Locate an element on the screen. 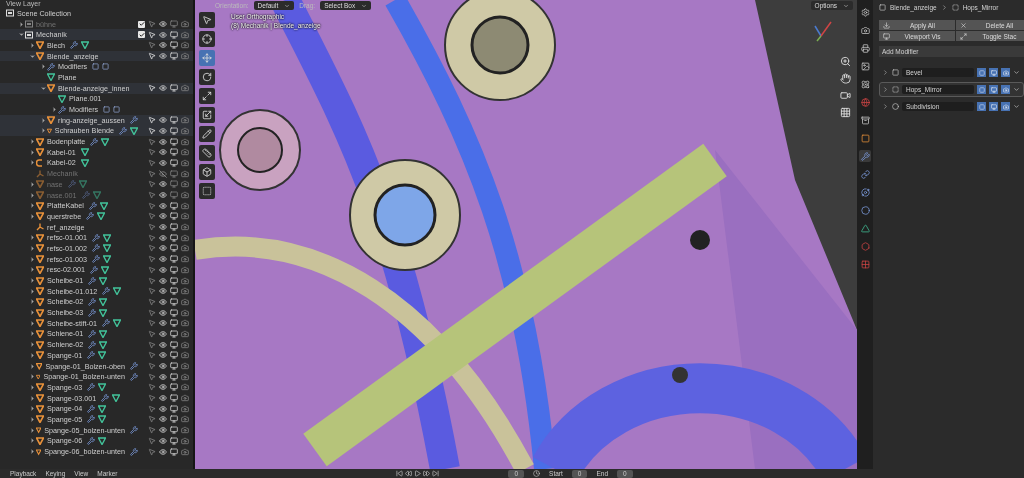  hand-icon is located at coordinates (845, 78).